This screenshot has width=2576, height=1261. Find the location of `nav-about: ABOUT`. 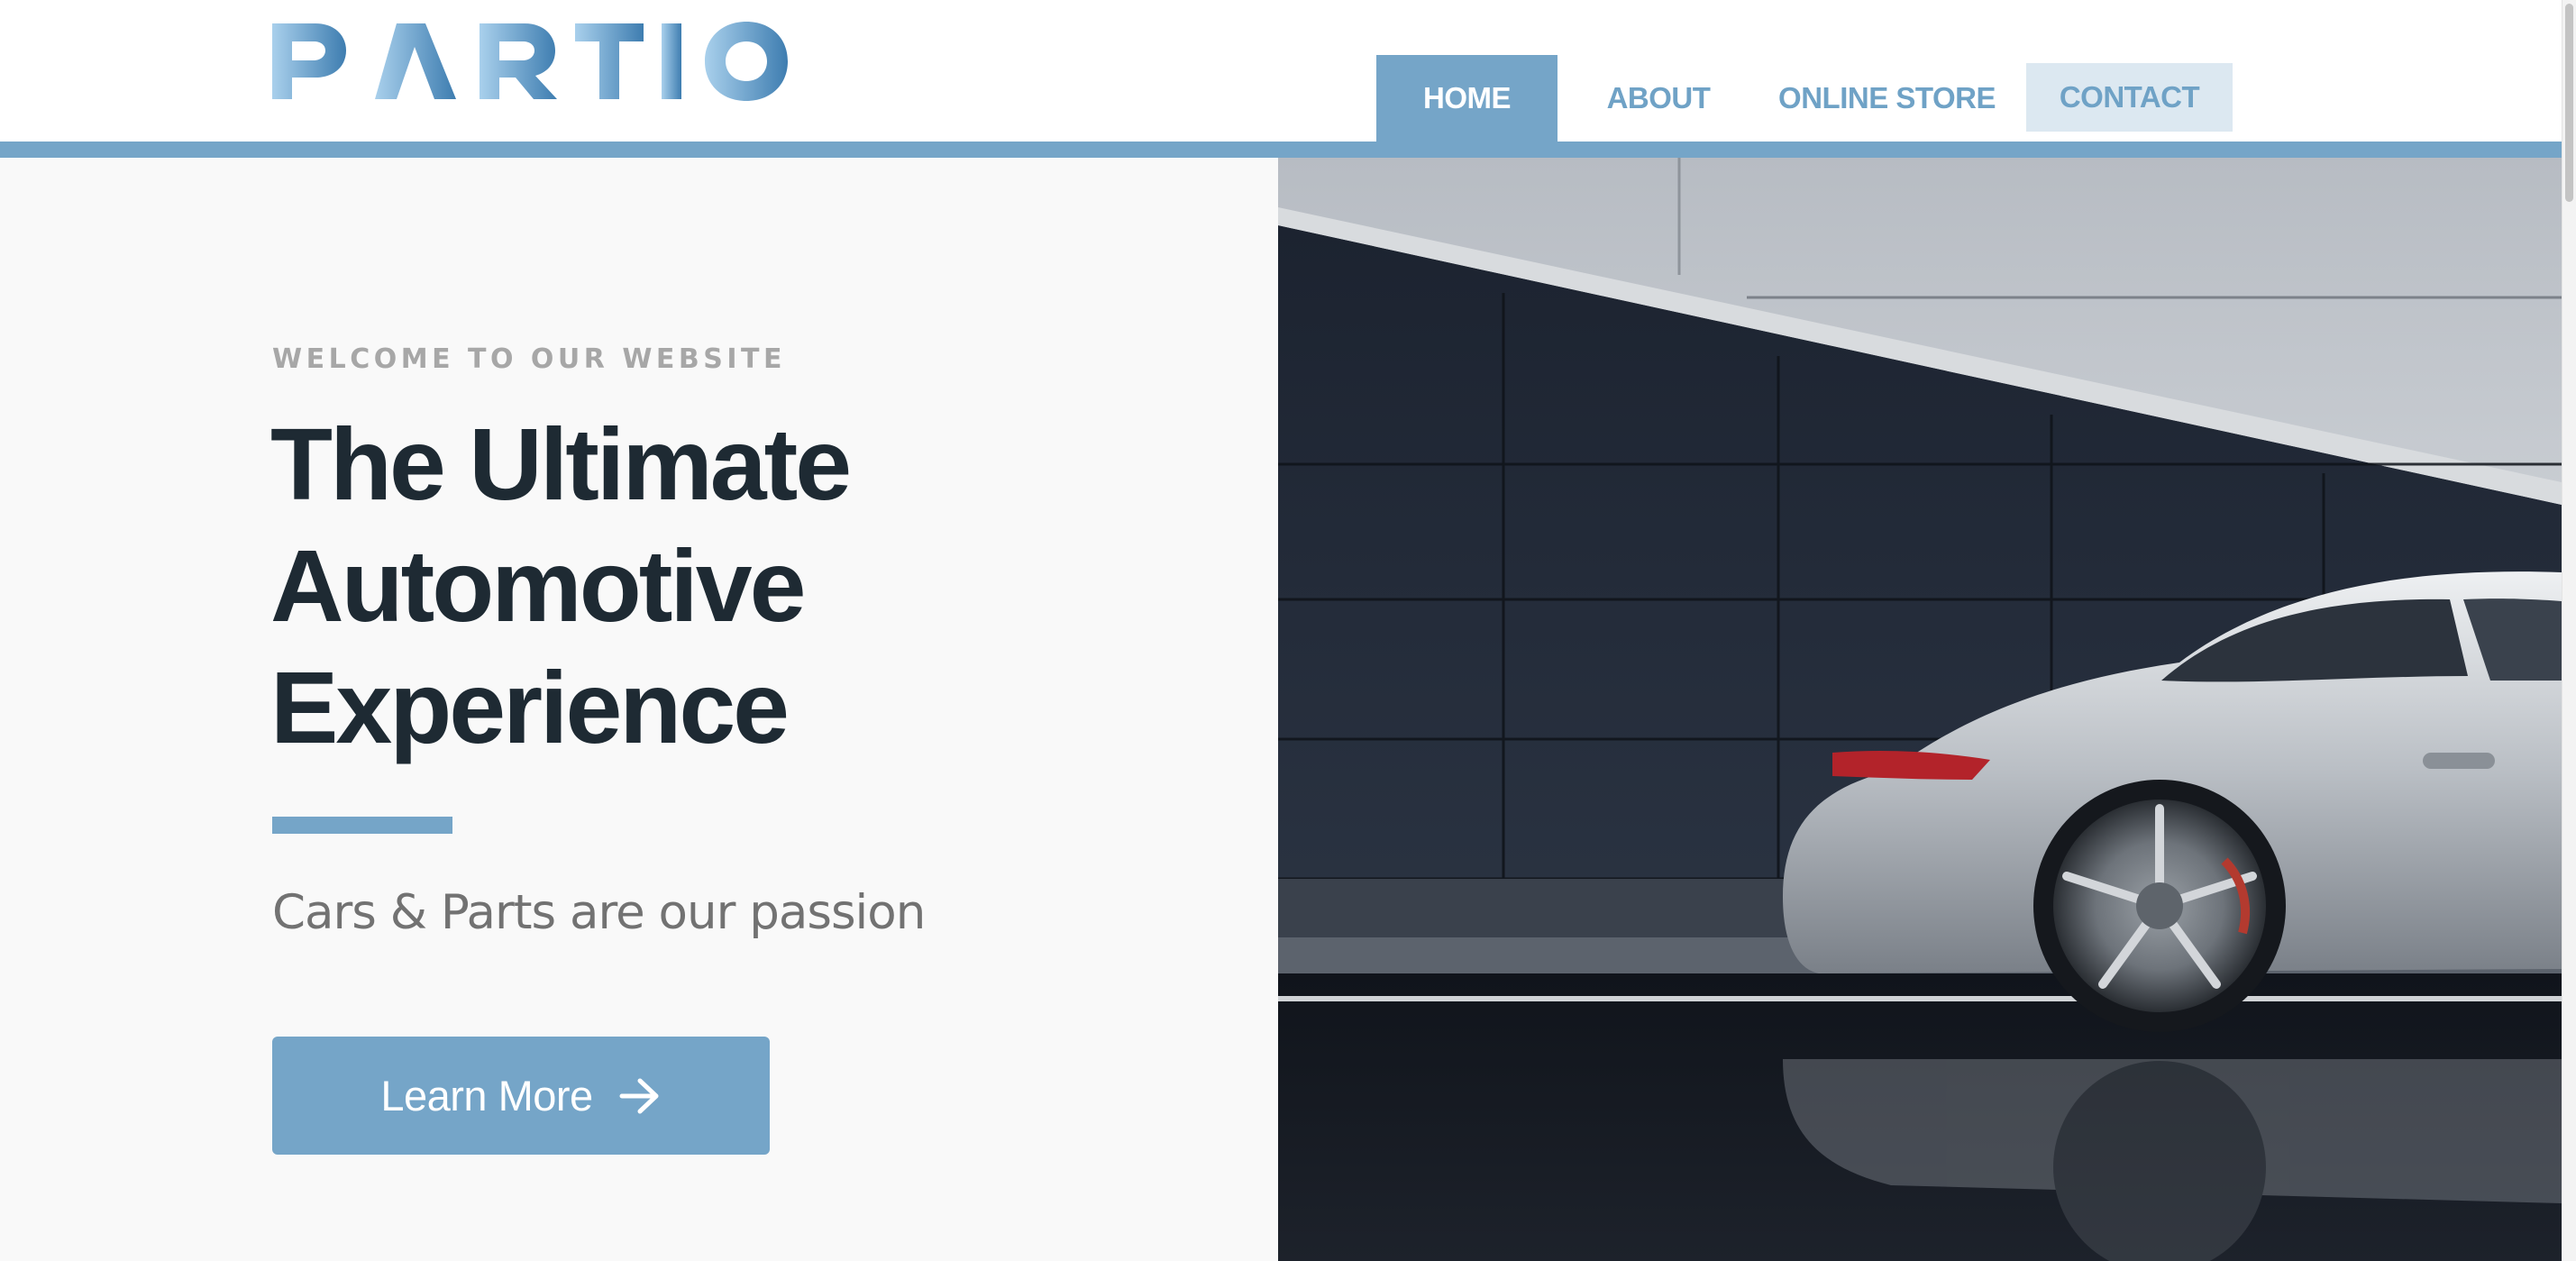

nav-about: ABOUT is located at coordinates (1658, 99).